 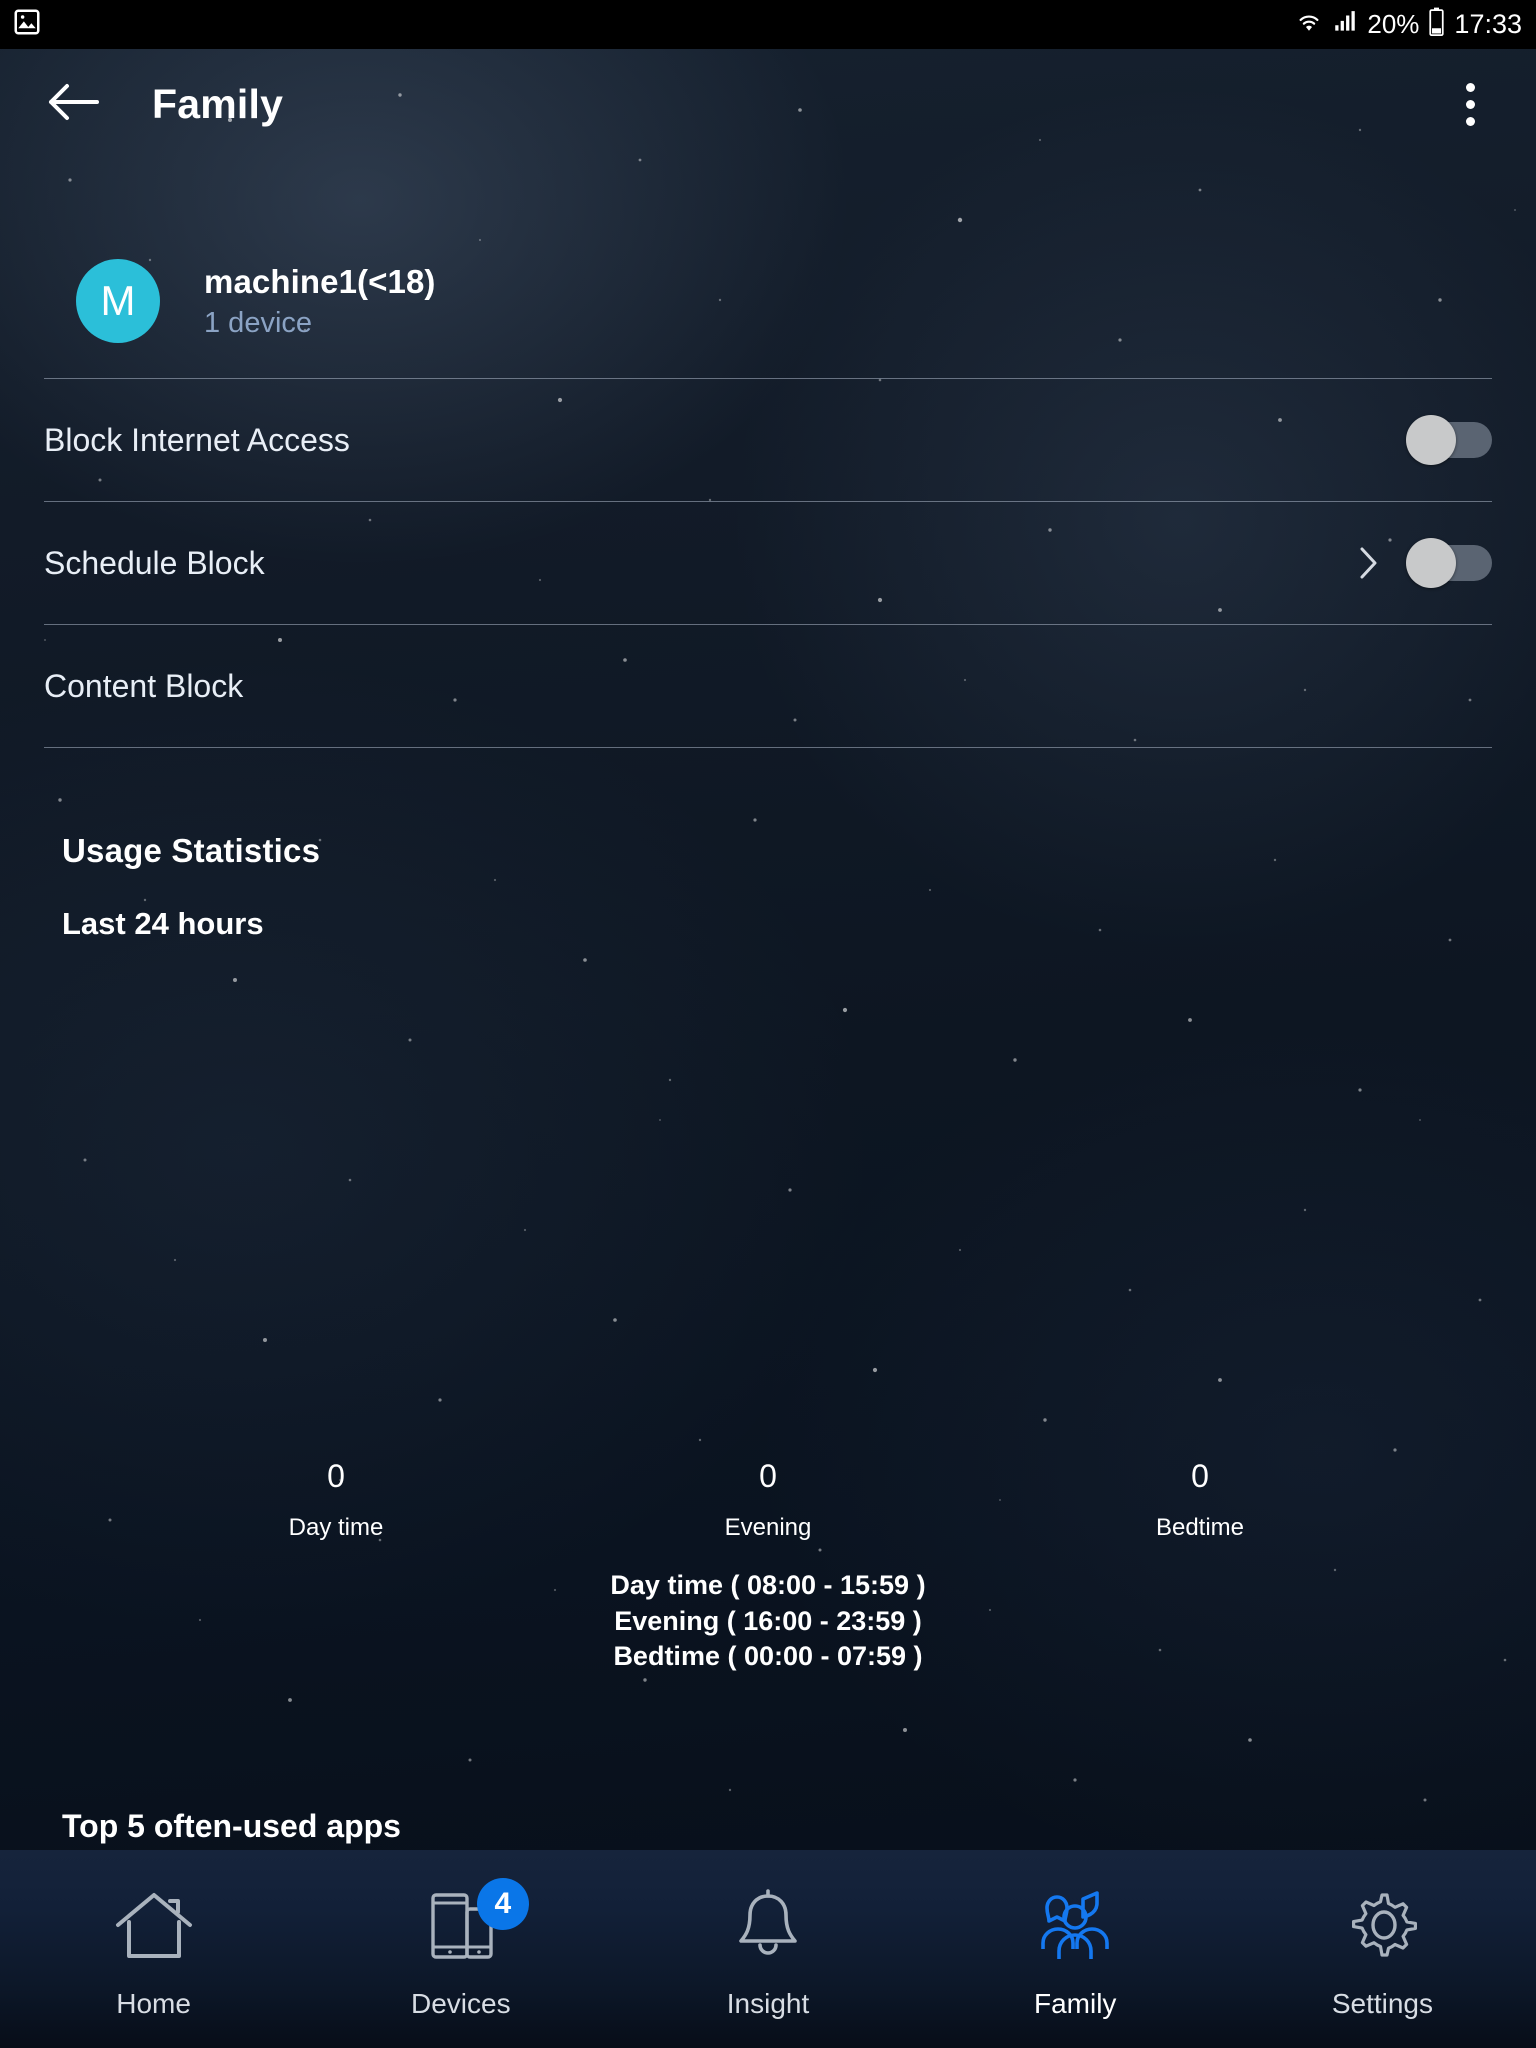 I want to click on row-content-block: Content Block, so click(x=768, y=686).